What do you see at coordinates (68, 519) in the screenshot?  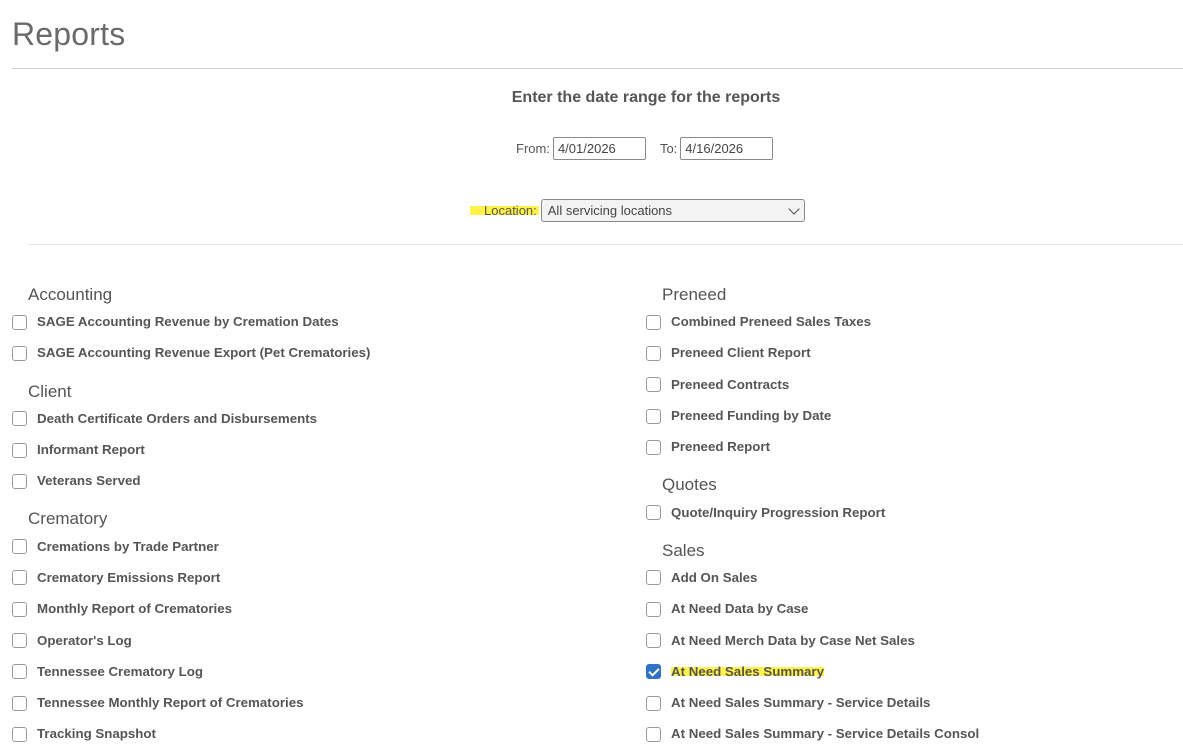 I see `report-group-title: Crematory` at bounding box center [68, 519].